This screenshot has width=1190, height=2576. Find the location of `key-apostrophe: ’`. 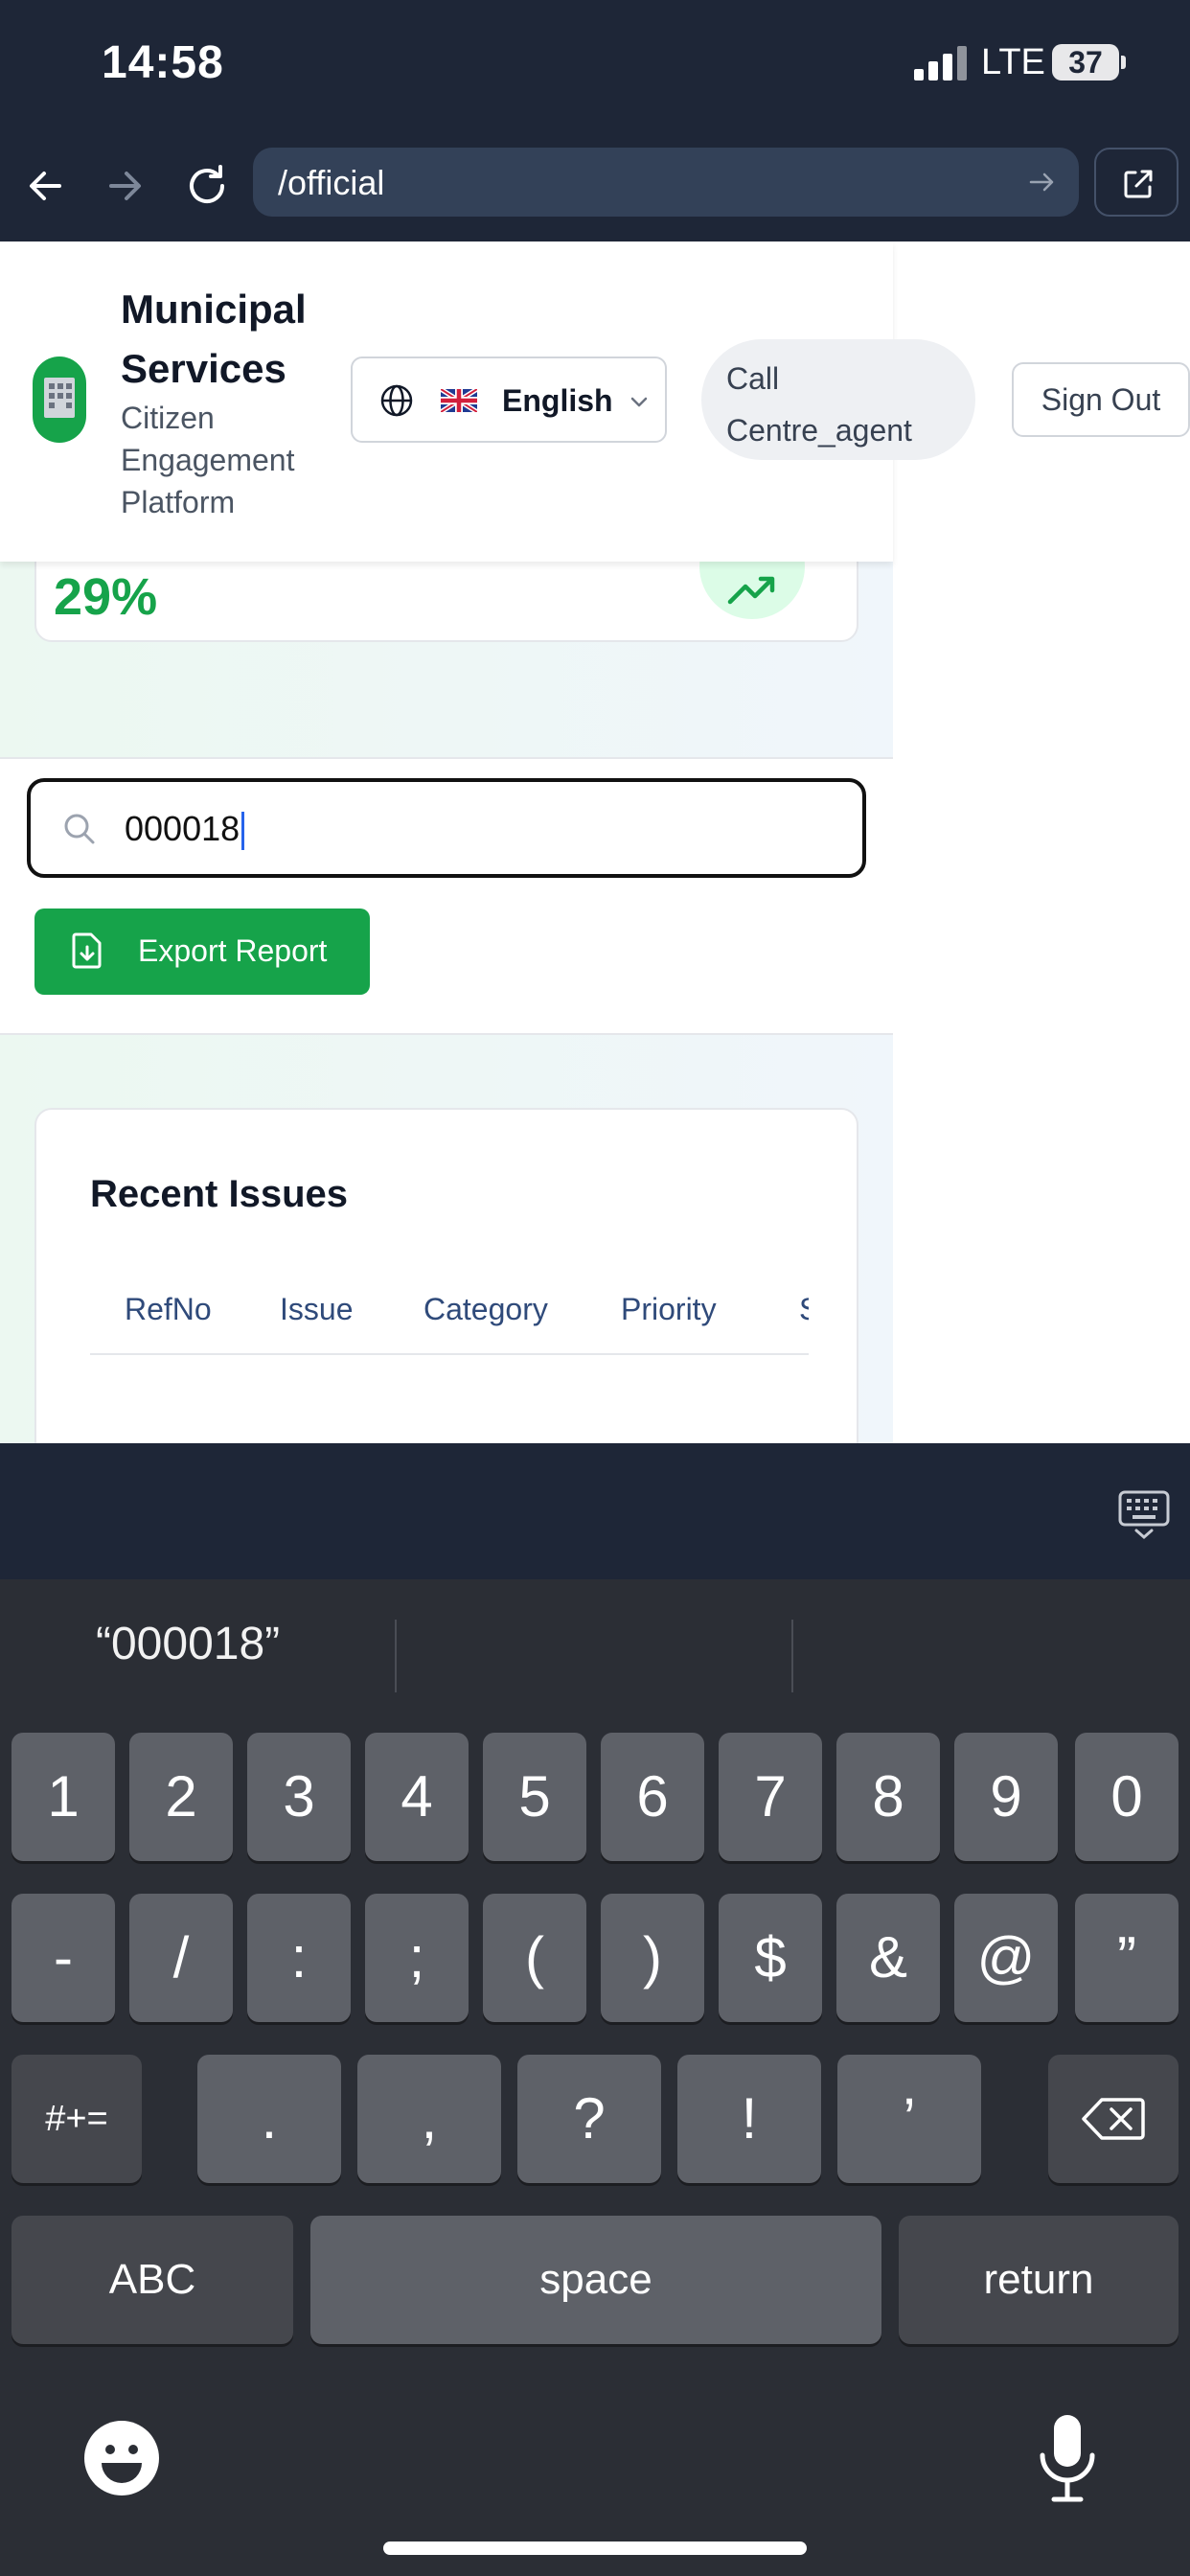

key-apostrophe: ’ is located at coordinates (909, 2119).